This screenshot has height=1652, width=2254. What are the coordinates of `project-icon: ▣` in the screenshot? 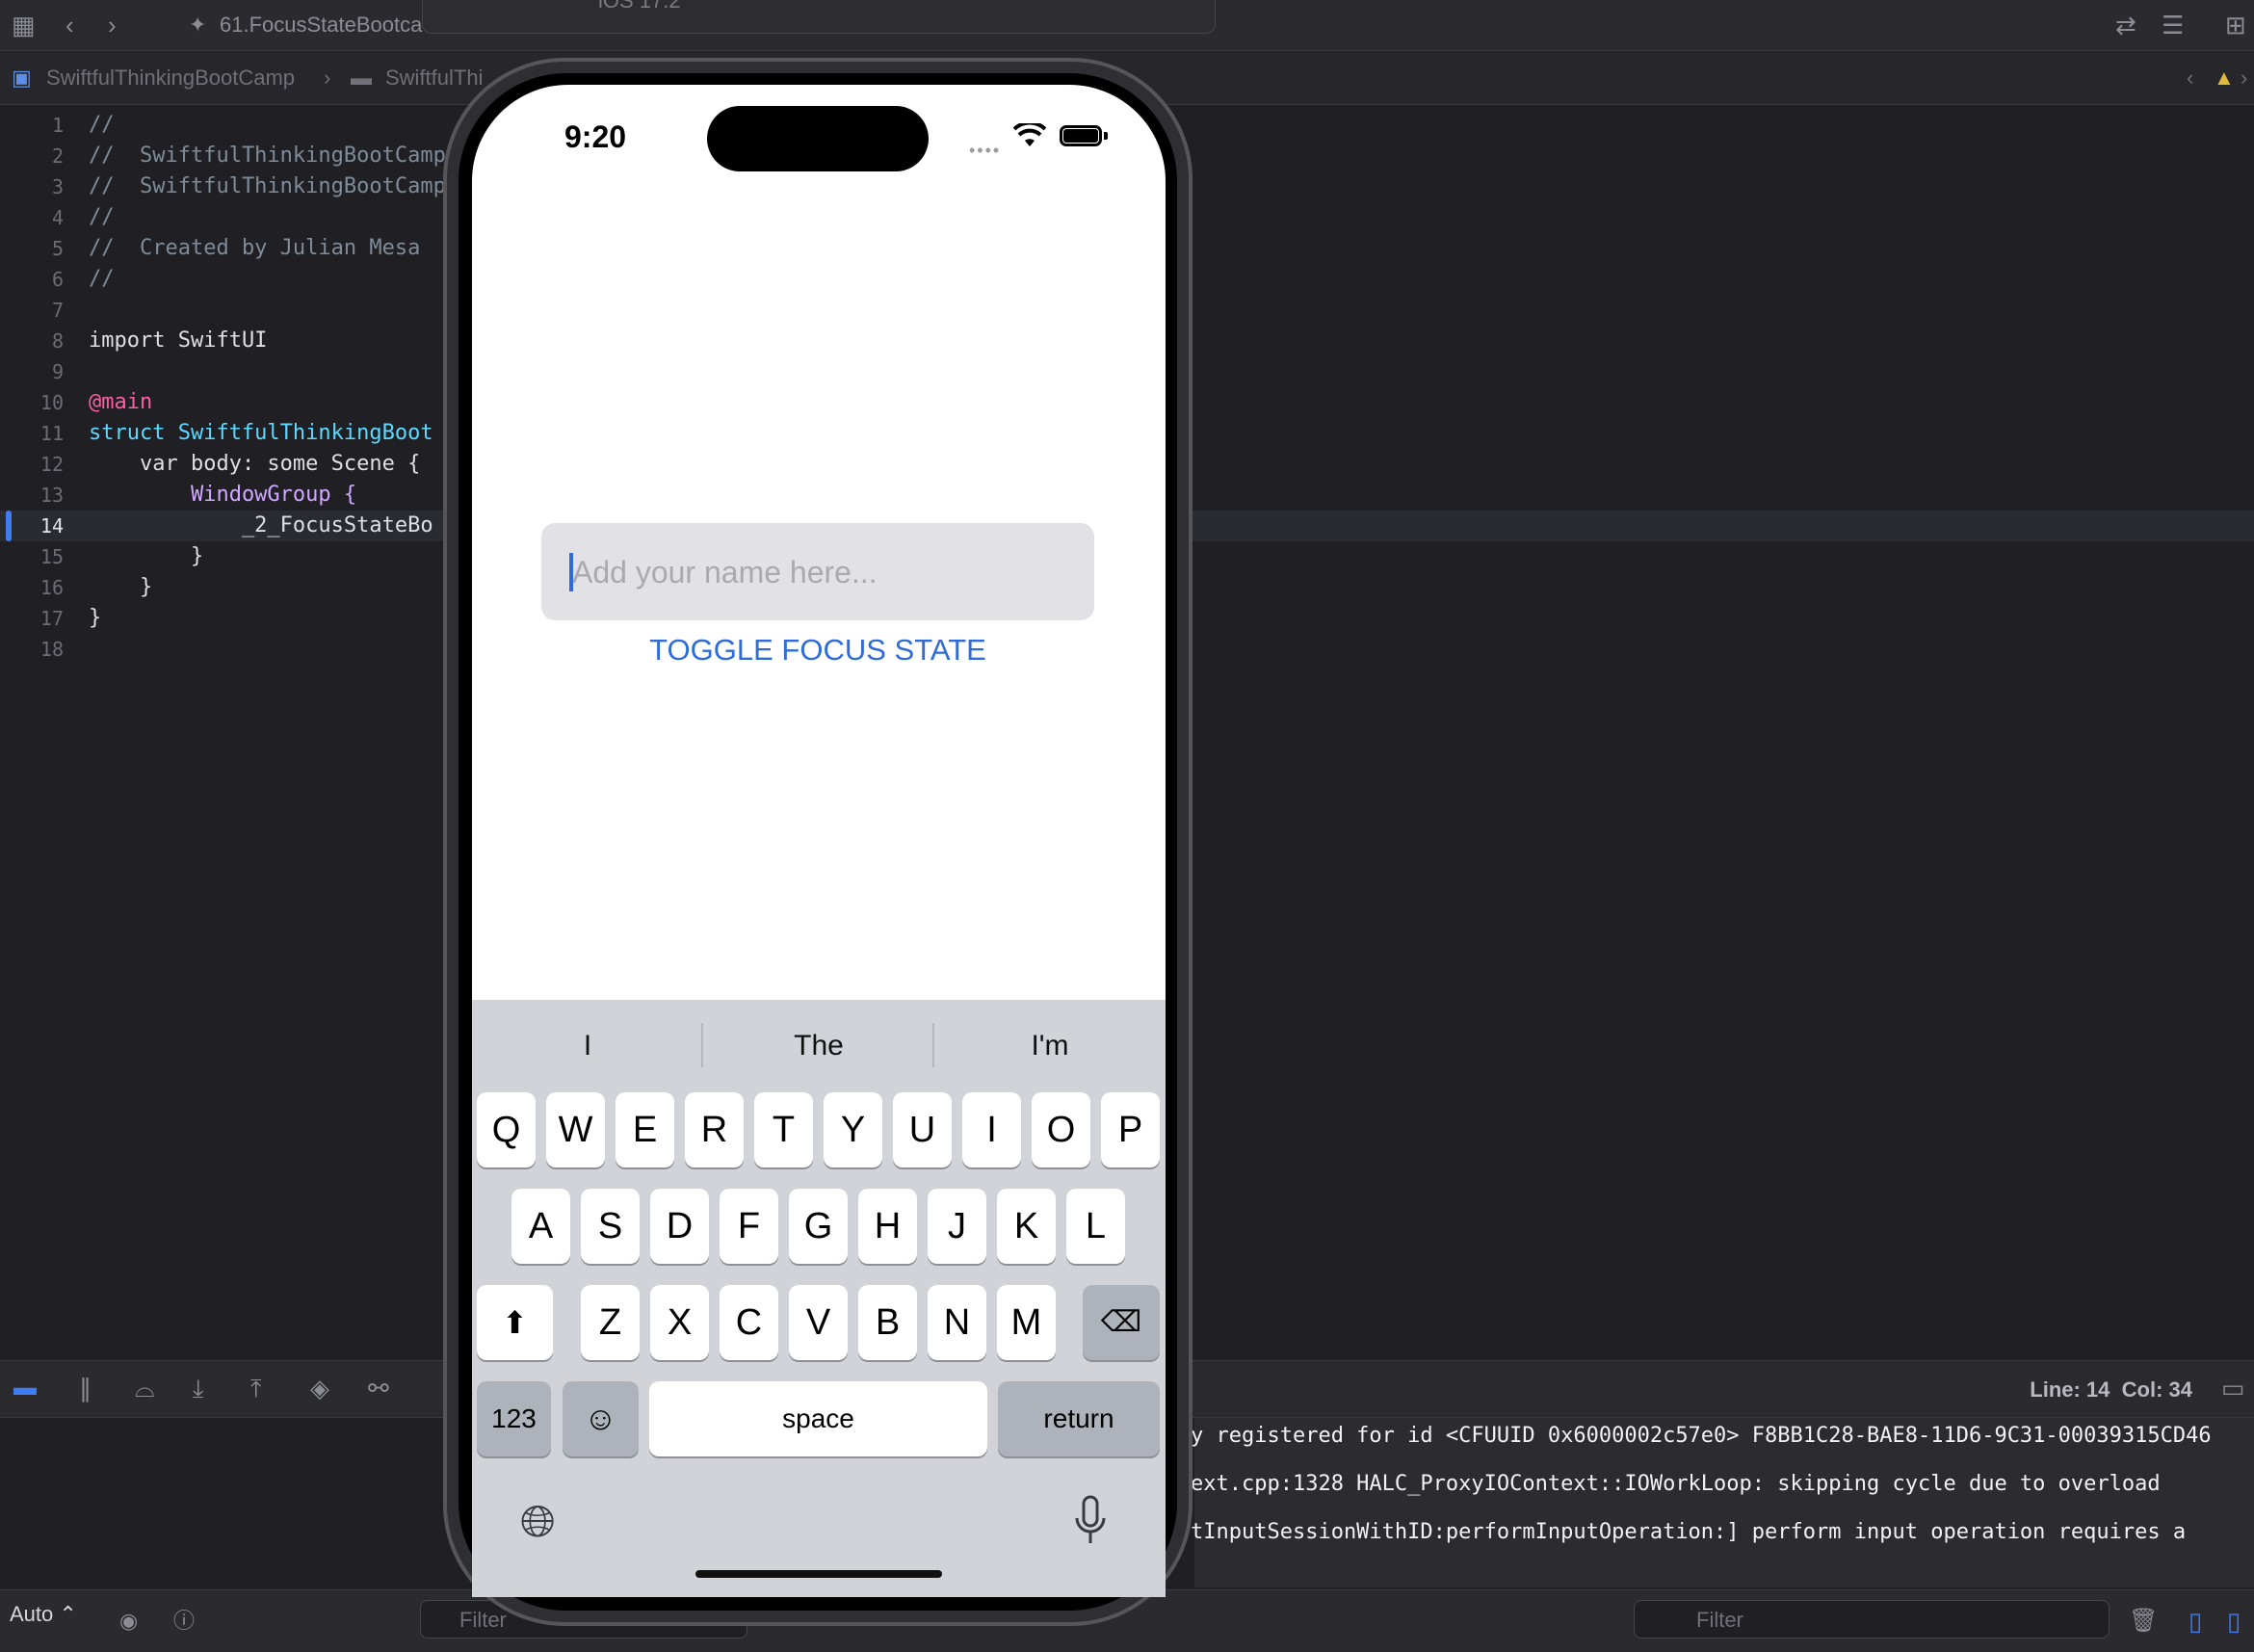 It's located at (22, 78).